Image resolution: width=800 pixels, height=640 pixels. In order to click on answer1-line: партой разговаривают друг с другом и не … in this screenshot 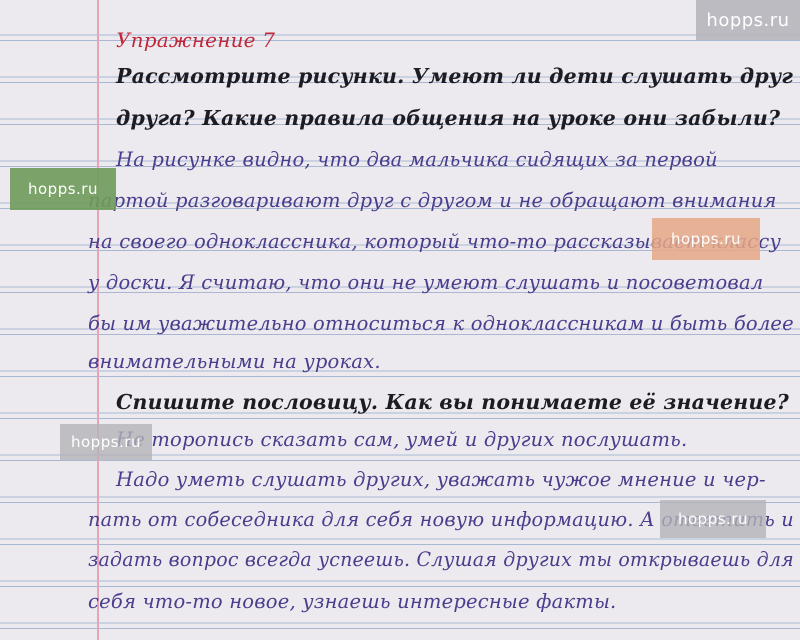, I will do `click(432, 200)`.